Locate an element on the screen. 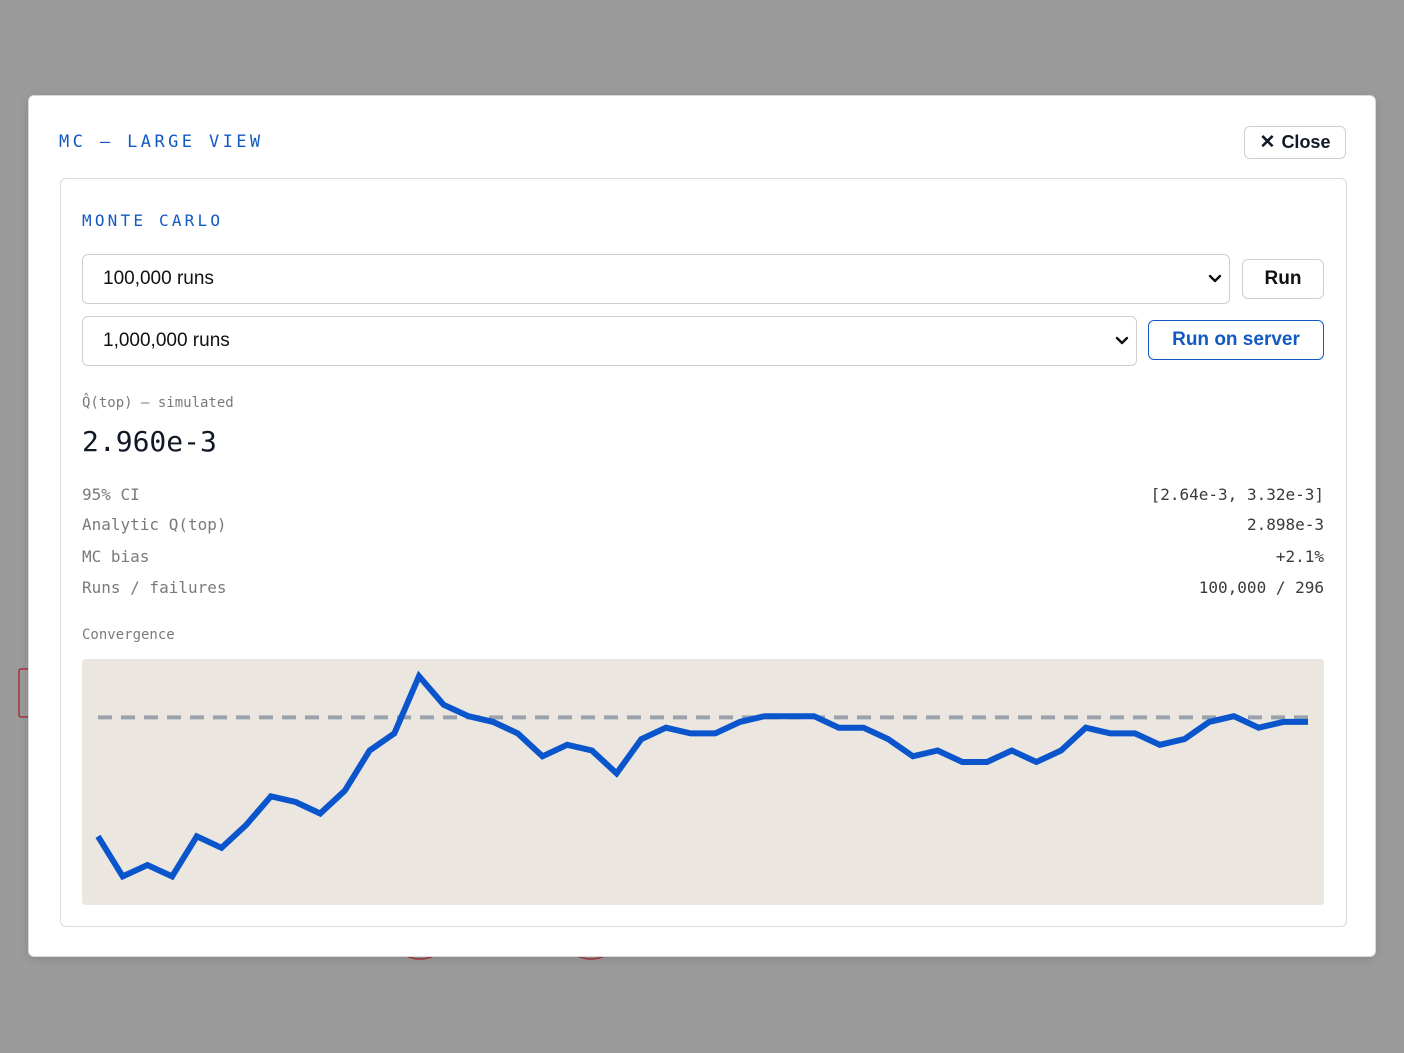 This screenshot has width=1404, height=1053. stat-value: [2.64e-3, 3.32e-3] is located at coordinates (1237, 494).